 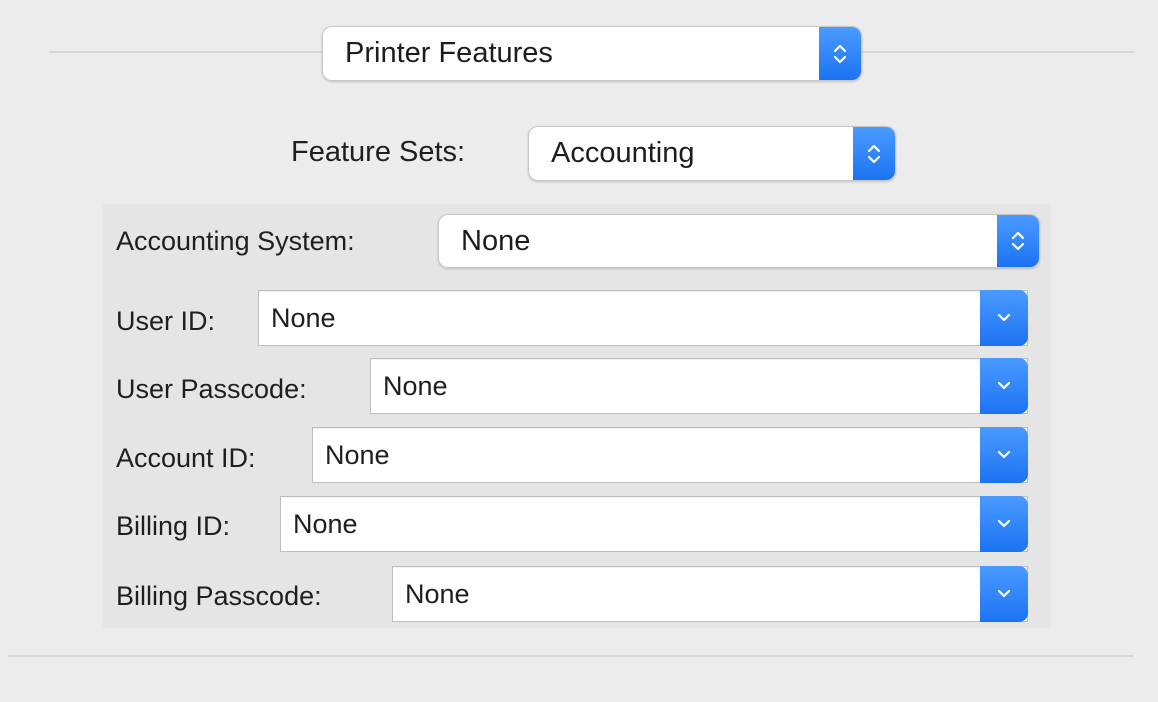 What do you see at coordinates (623, 153) in the screenshot?
I see `feature-sets-value: Accounting` at bounding box center [623, 153].